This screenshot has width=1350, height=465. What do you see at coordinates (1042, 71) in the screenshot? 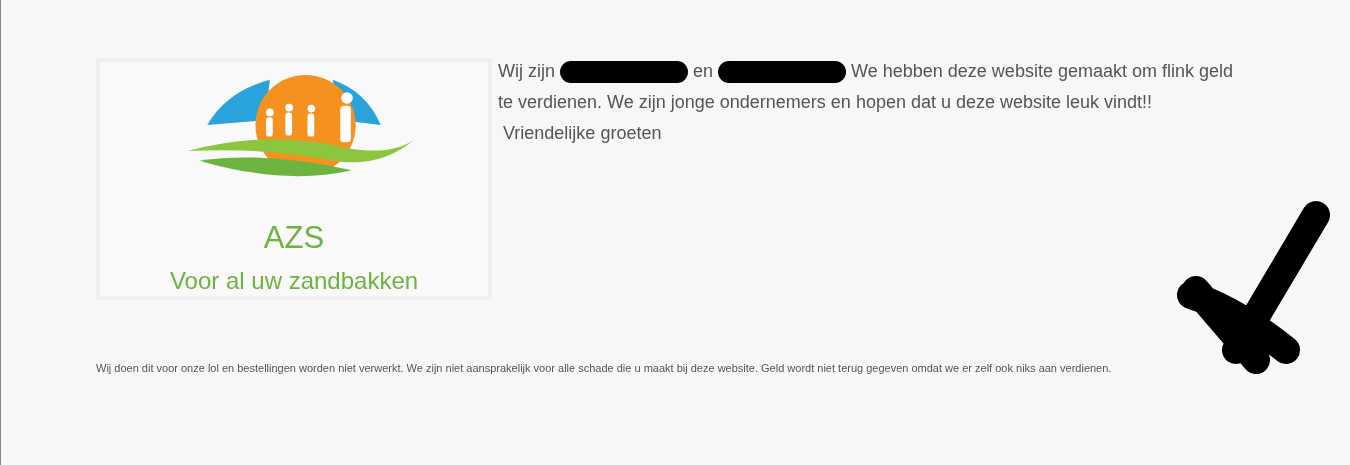
I see `intro-text: We hebben deze website gemaakt om flink geld` at bounding box center [1042, 71].